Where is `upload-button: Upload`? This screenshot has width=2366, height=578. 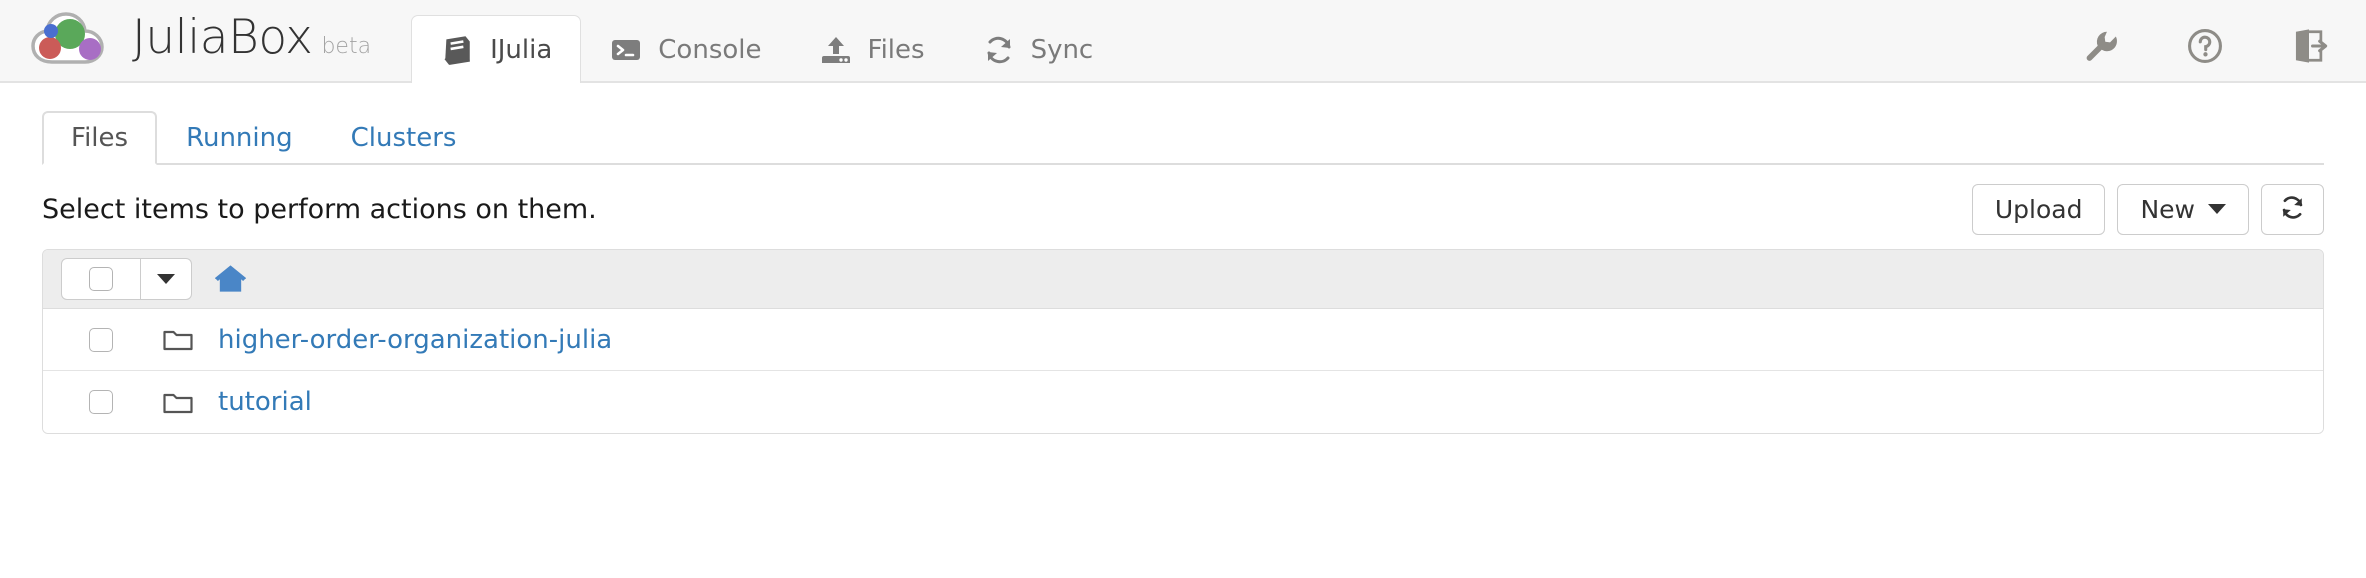 upload-button: Upload is located at coordinates (2038, 209).